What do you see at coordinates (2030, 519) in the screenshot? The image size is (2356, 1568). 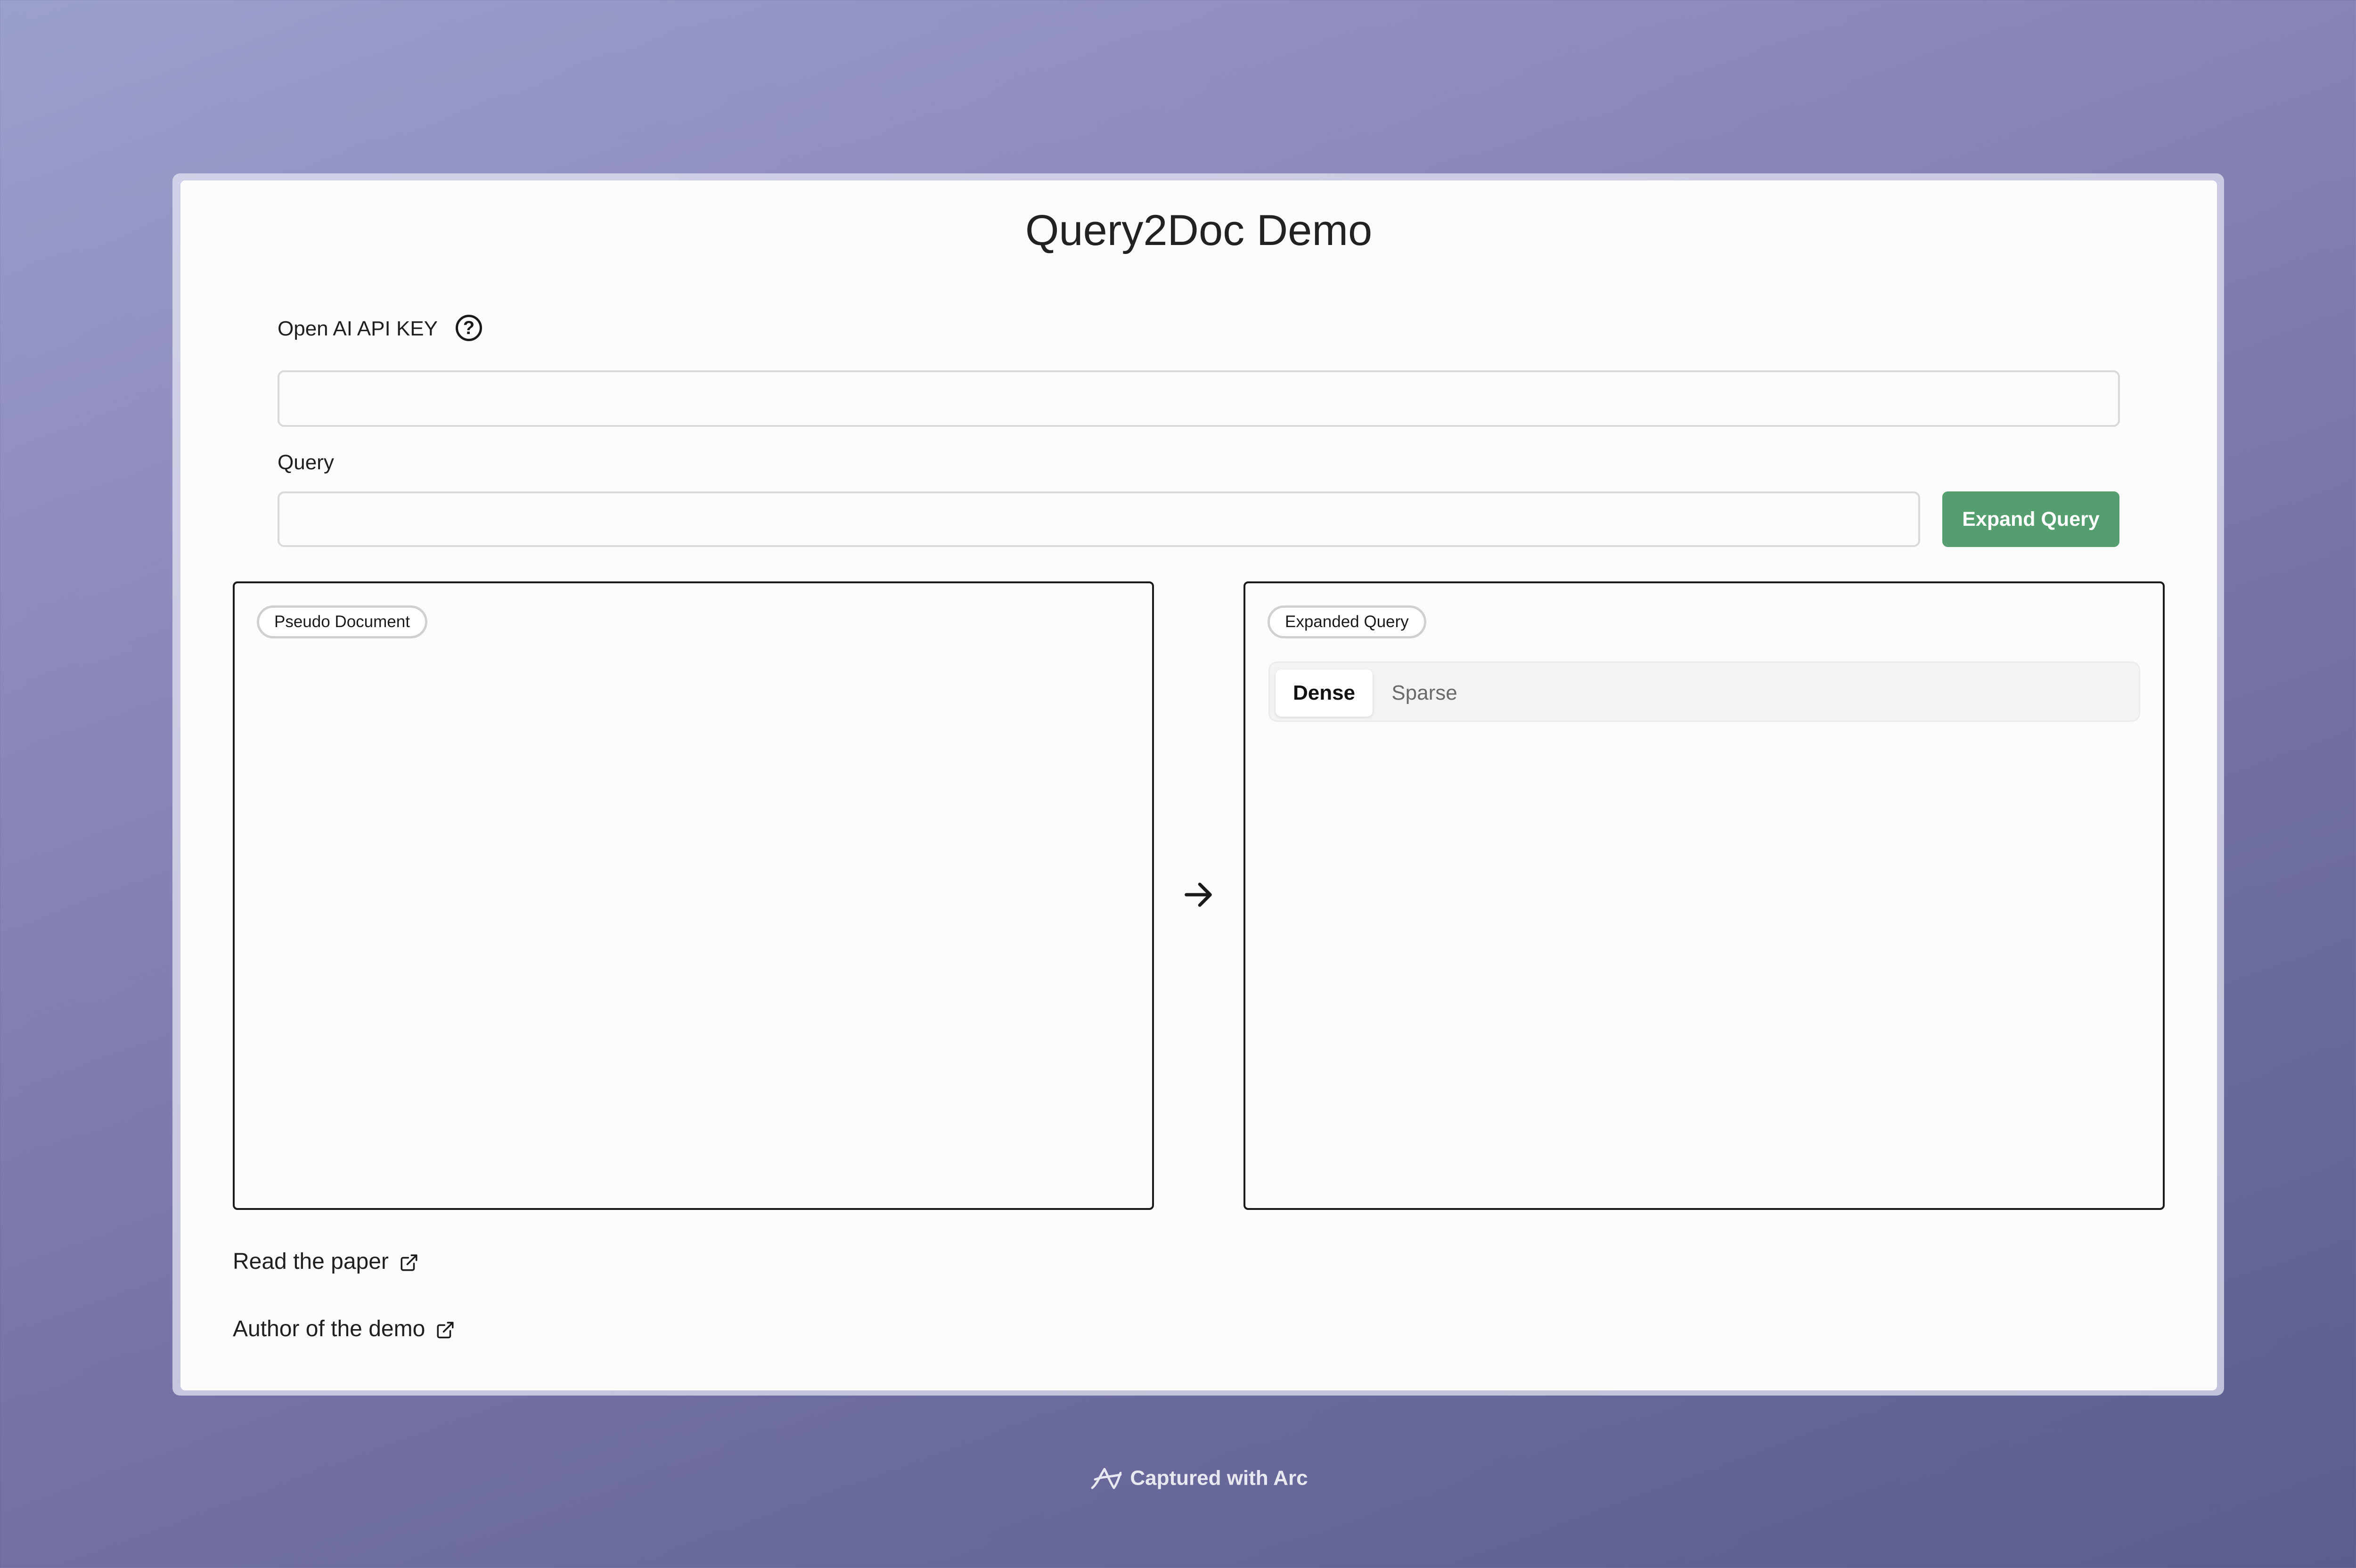 I see `expand-query-button: Expand Query` at bounding box center [2030, 519].